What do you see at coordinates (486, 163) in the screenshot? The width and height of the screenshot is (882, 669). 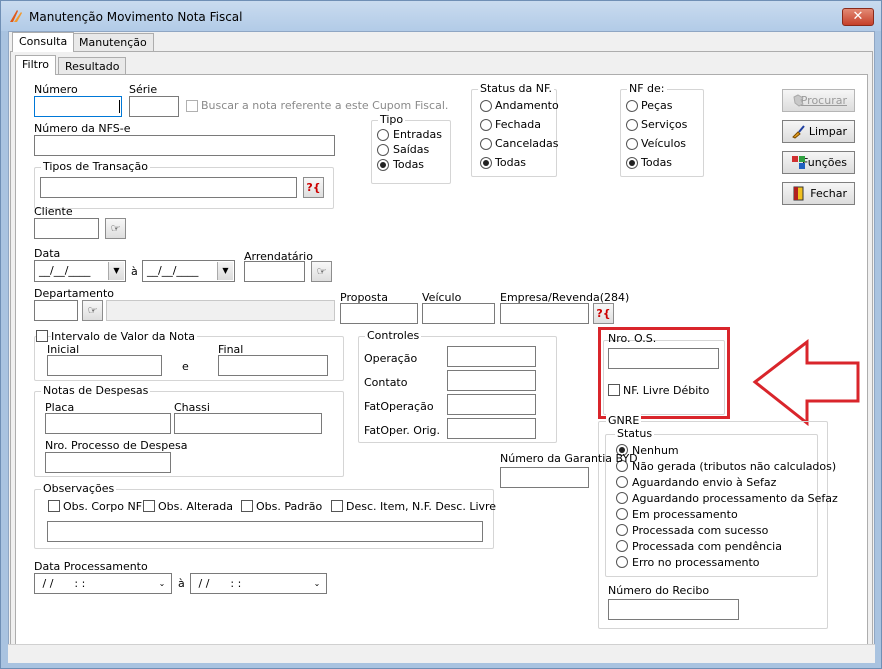 I see `status-radio-todas` at bounding box center [486, 163].